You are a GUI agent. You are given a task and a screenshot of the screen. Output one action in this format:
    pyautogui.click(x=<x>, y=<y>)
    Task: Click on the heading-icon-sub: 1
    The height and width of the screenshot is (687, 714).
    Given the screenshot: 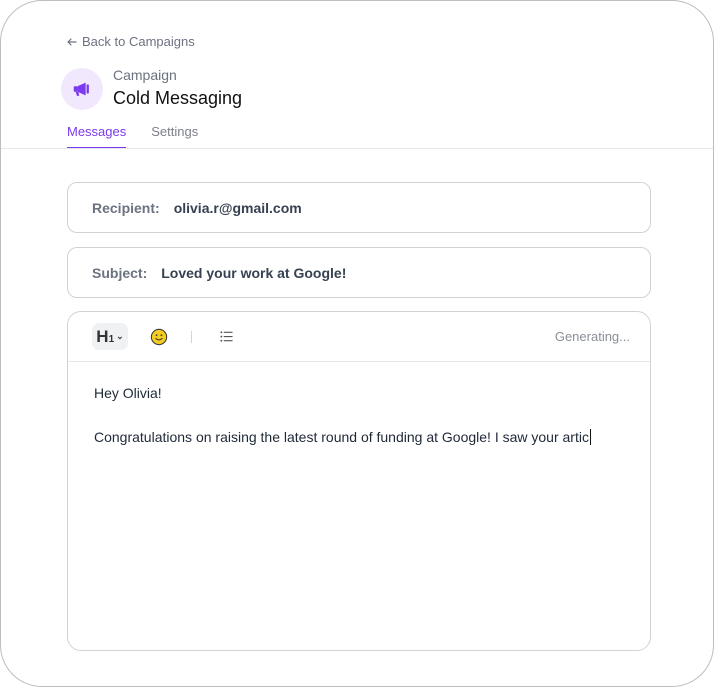 What is the action you would take?
    pyautogui.click(x=111, y=339)
    